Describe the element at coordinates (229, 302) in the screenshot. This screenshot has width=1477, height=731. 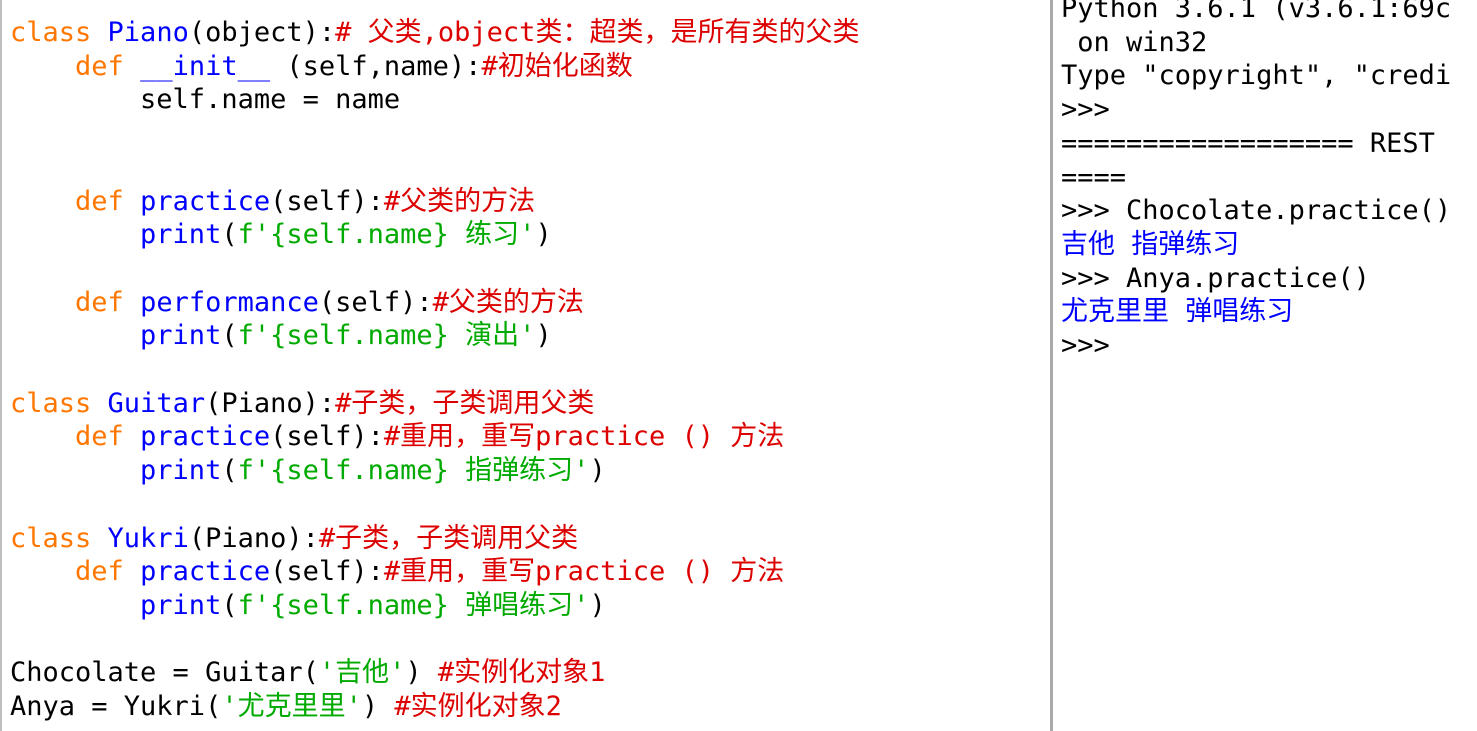
I see `code-token: performance` at that location.